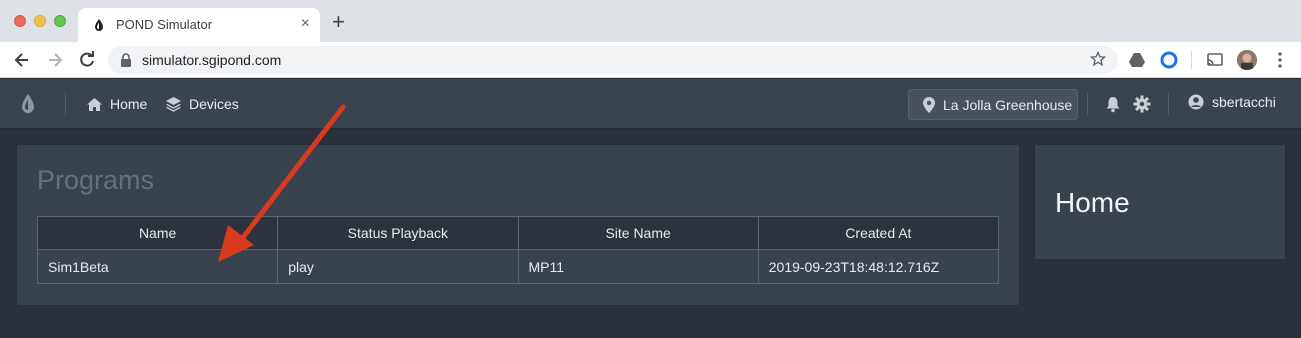 This screenshot has width=1301, height=338. Describe the element at coordinates (1113, 104) in the screenshot. I see `bell-icon` at that location.